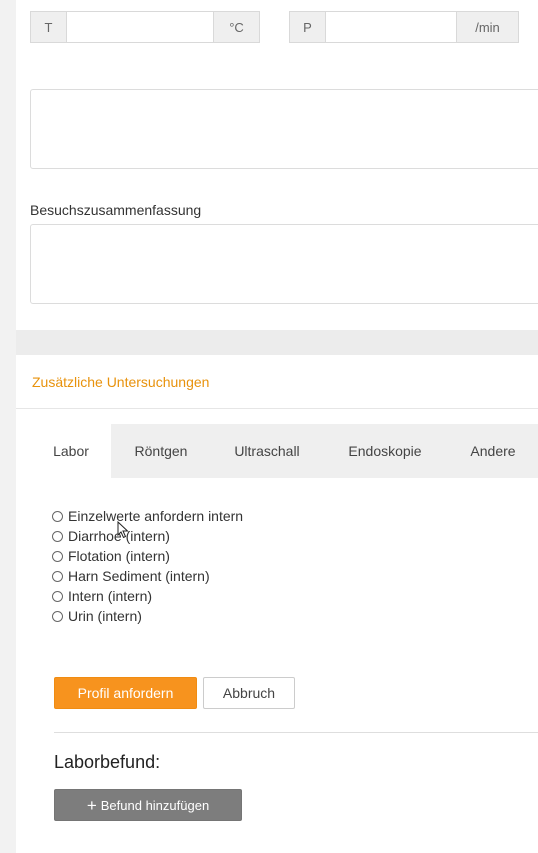  Describe the element at coordinates (116, 210) in the screenshot. I see `visit-summary-label: Besuchszusammenfassung` at that location.